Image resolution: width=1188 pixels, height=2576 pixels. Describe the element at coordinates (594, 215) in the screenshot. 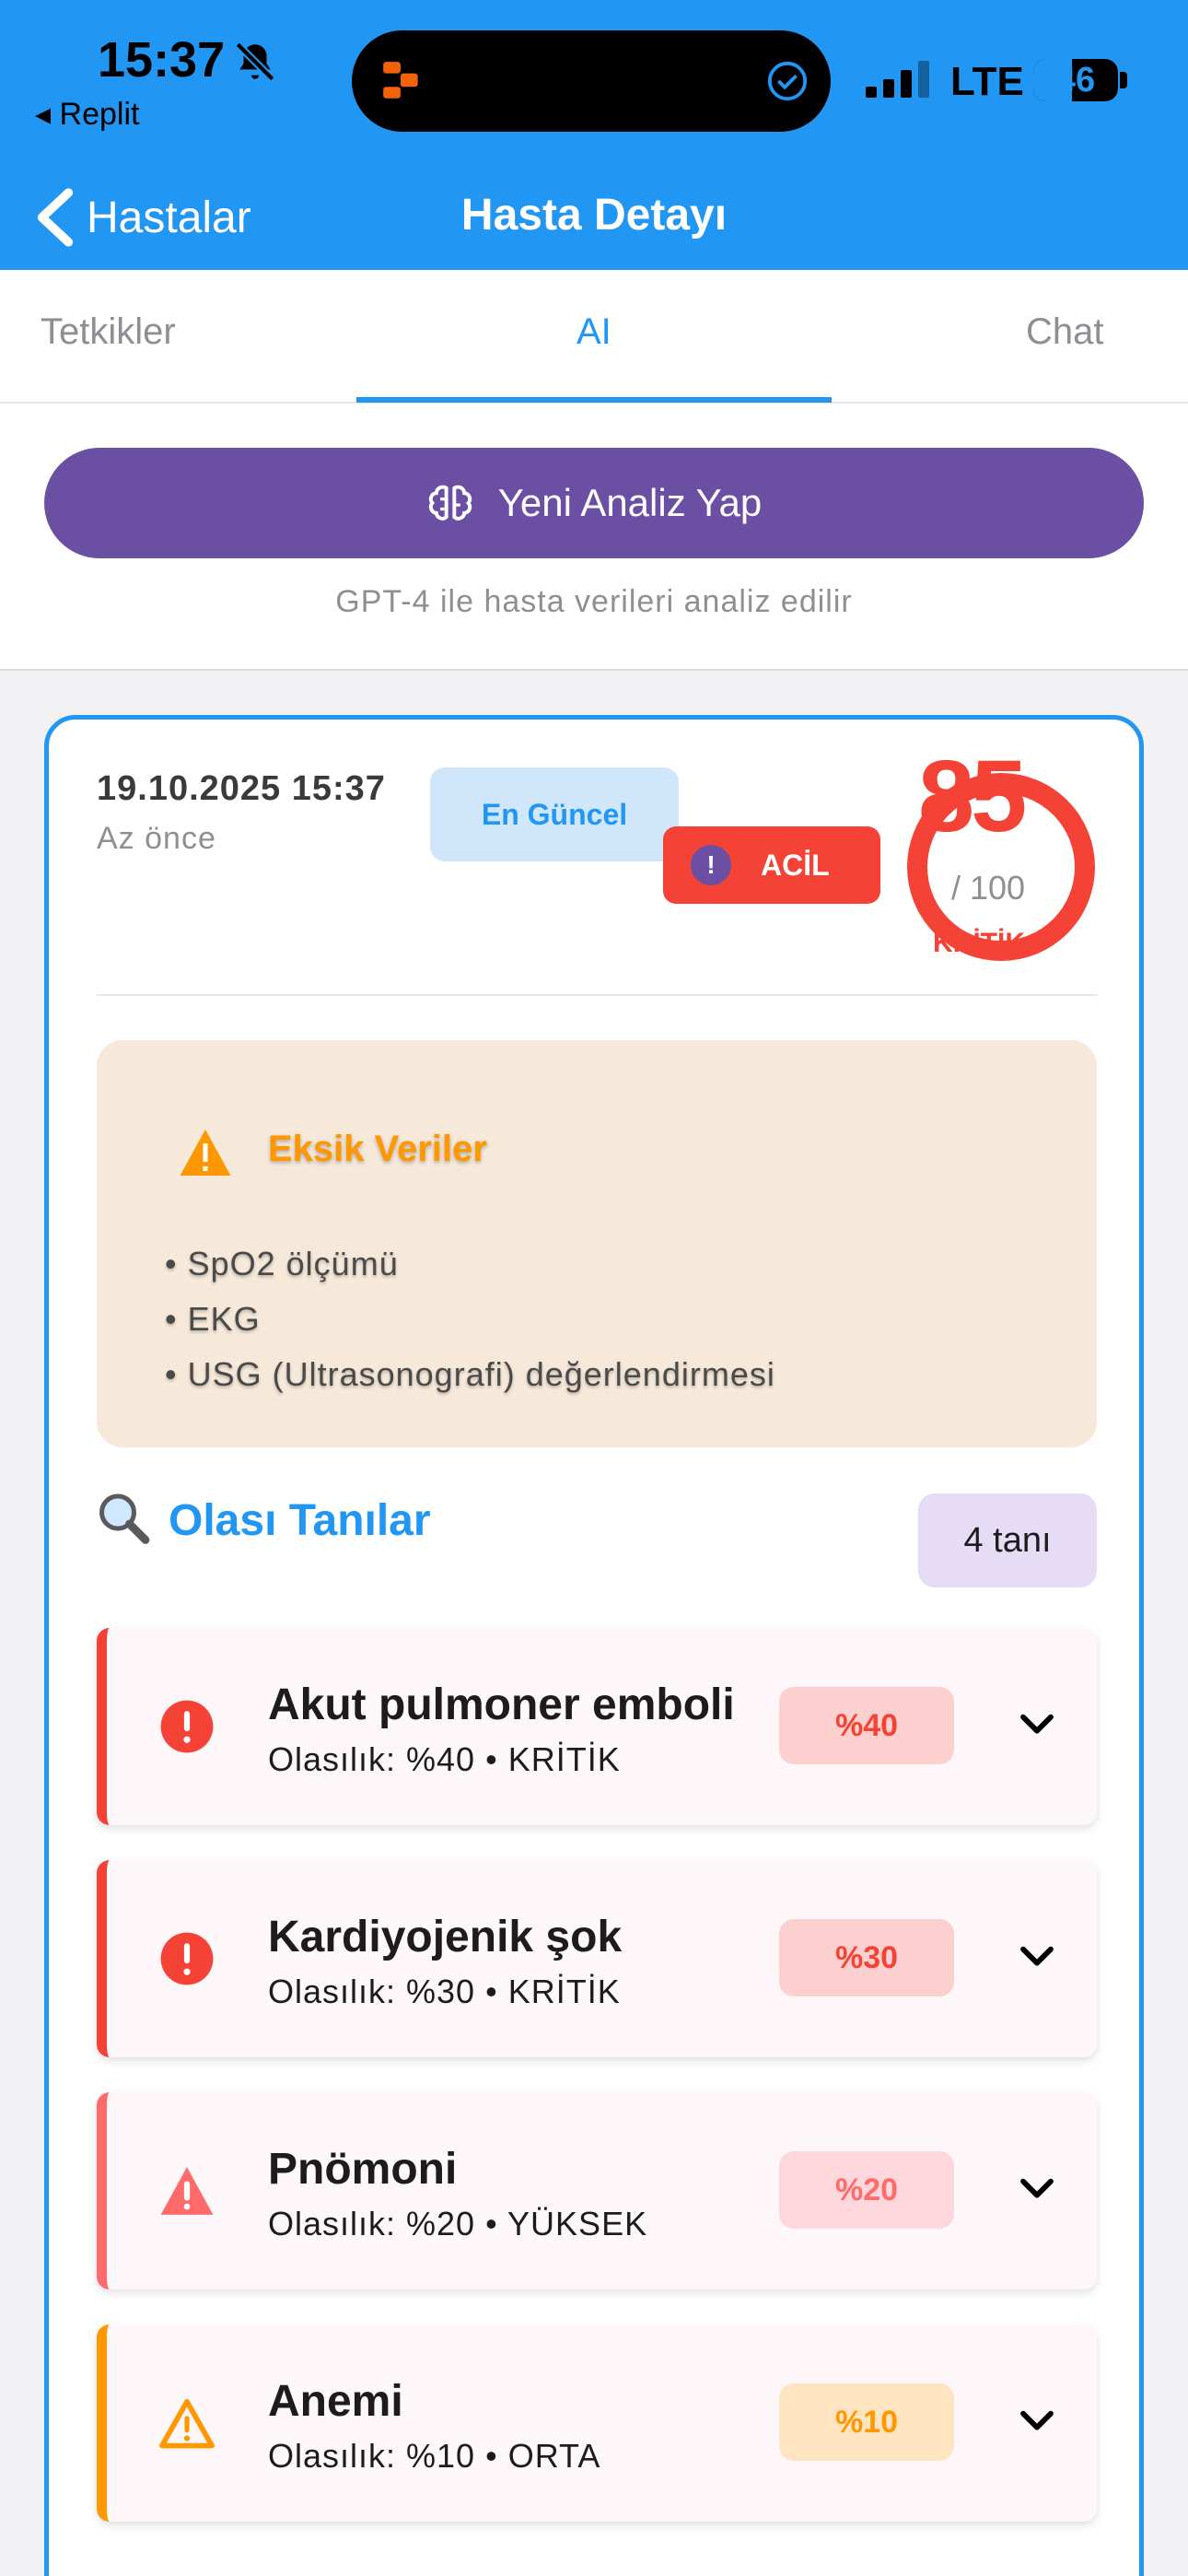

I see `page-title: Hasta Detayı` at that location.